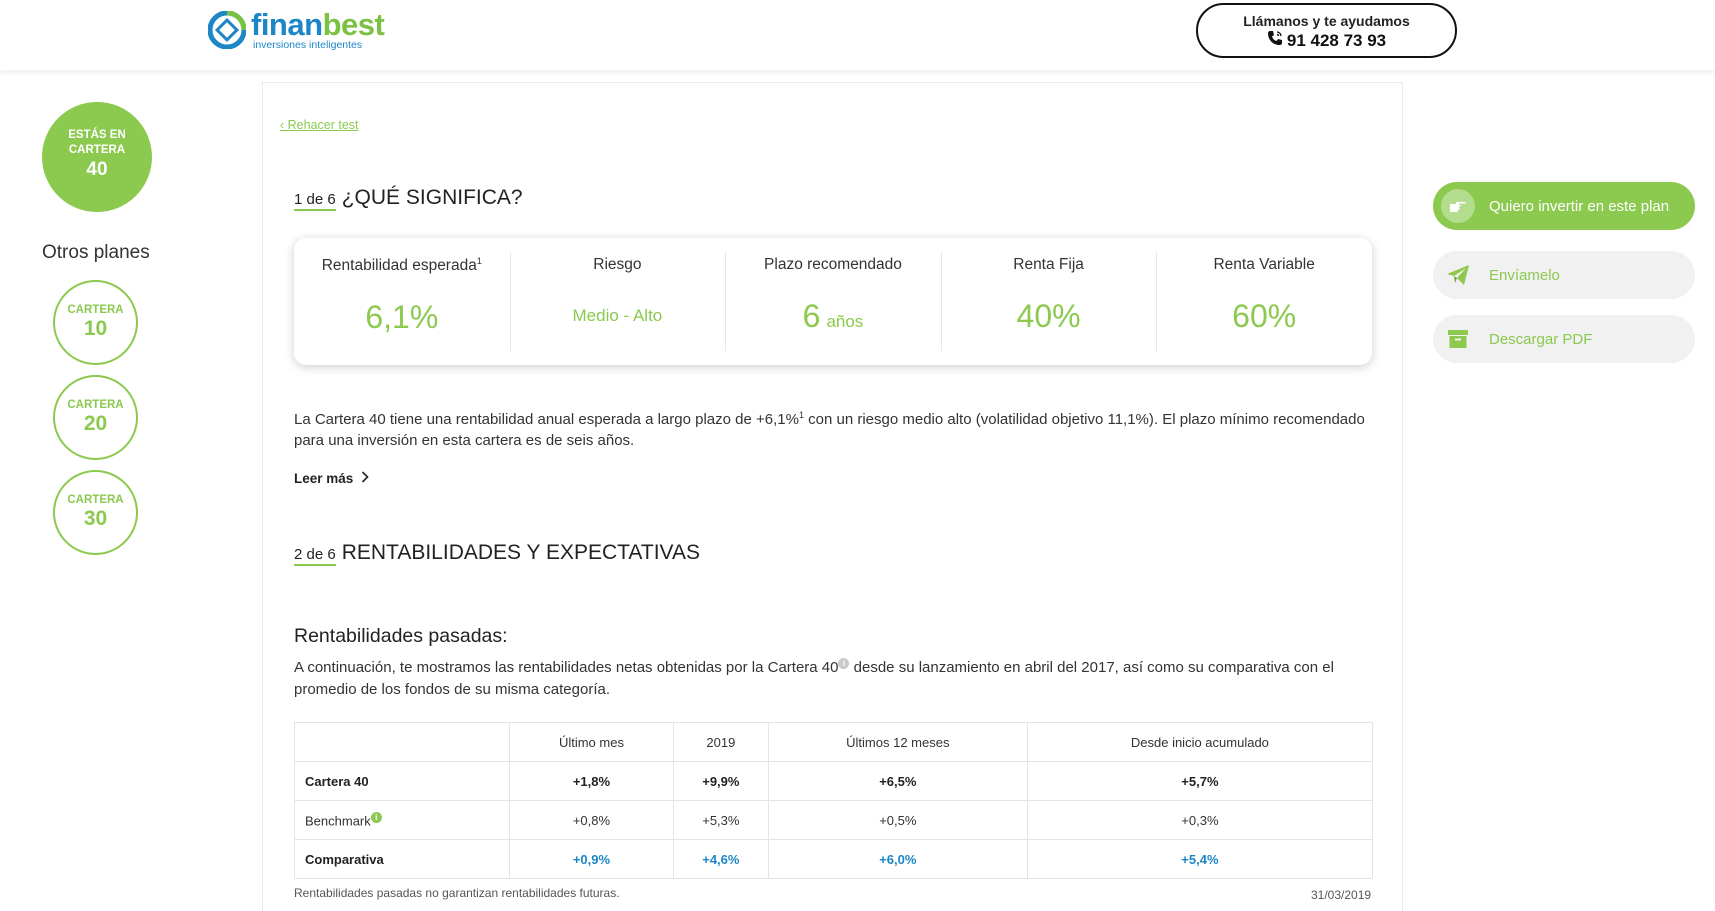 The width and height of the screenshot is (1715, 911). What do you see at coordinates (95, 518) in the screenshot?
I see `plan-number: 30` at bounding box center [95, 518].